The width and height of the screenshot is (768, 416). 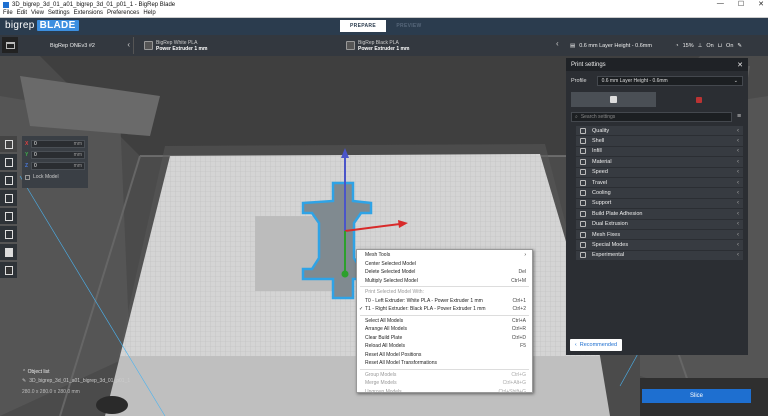 I want to click on per-model-settings-icon, so click(x=8, y=216).